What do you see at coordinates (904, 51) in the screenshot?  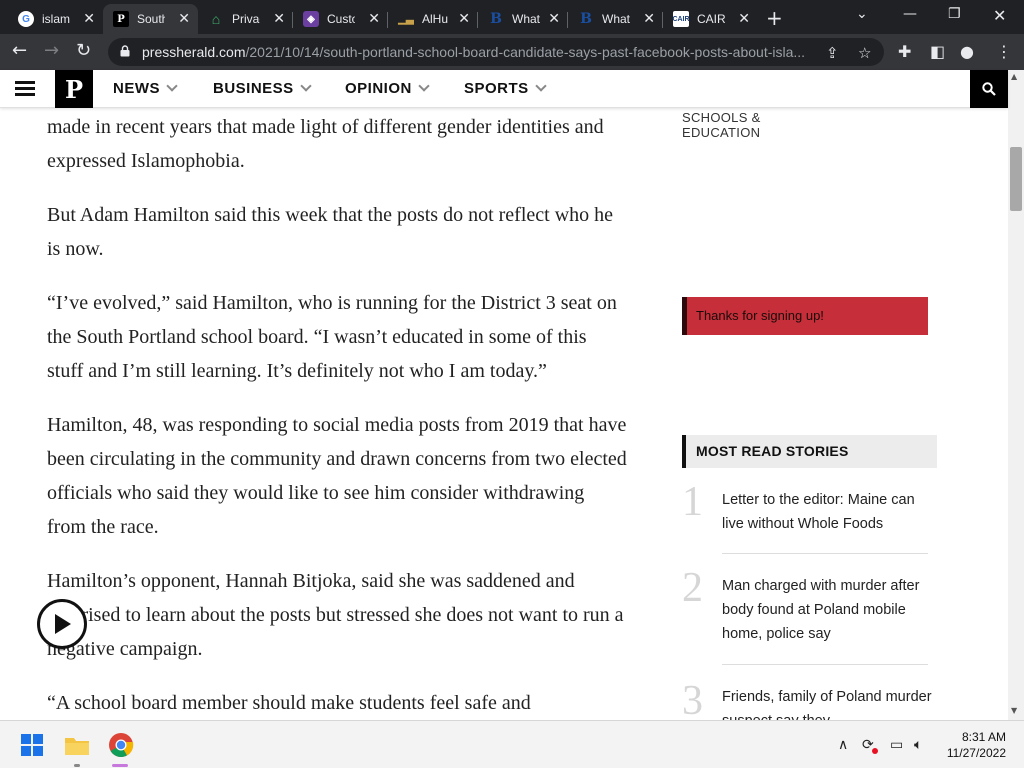 I see `extensions-icon: ✚` at bounding box center [904, 51].